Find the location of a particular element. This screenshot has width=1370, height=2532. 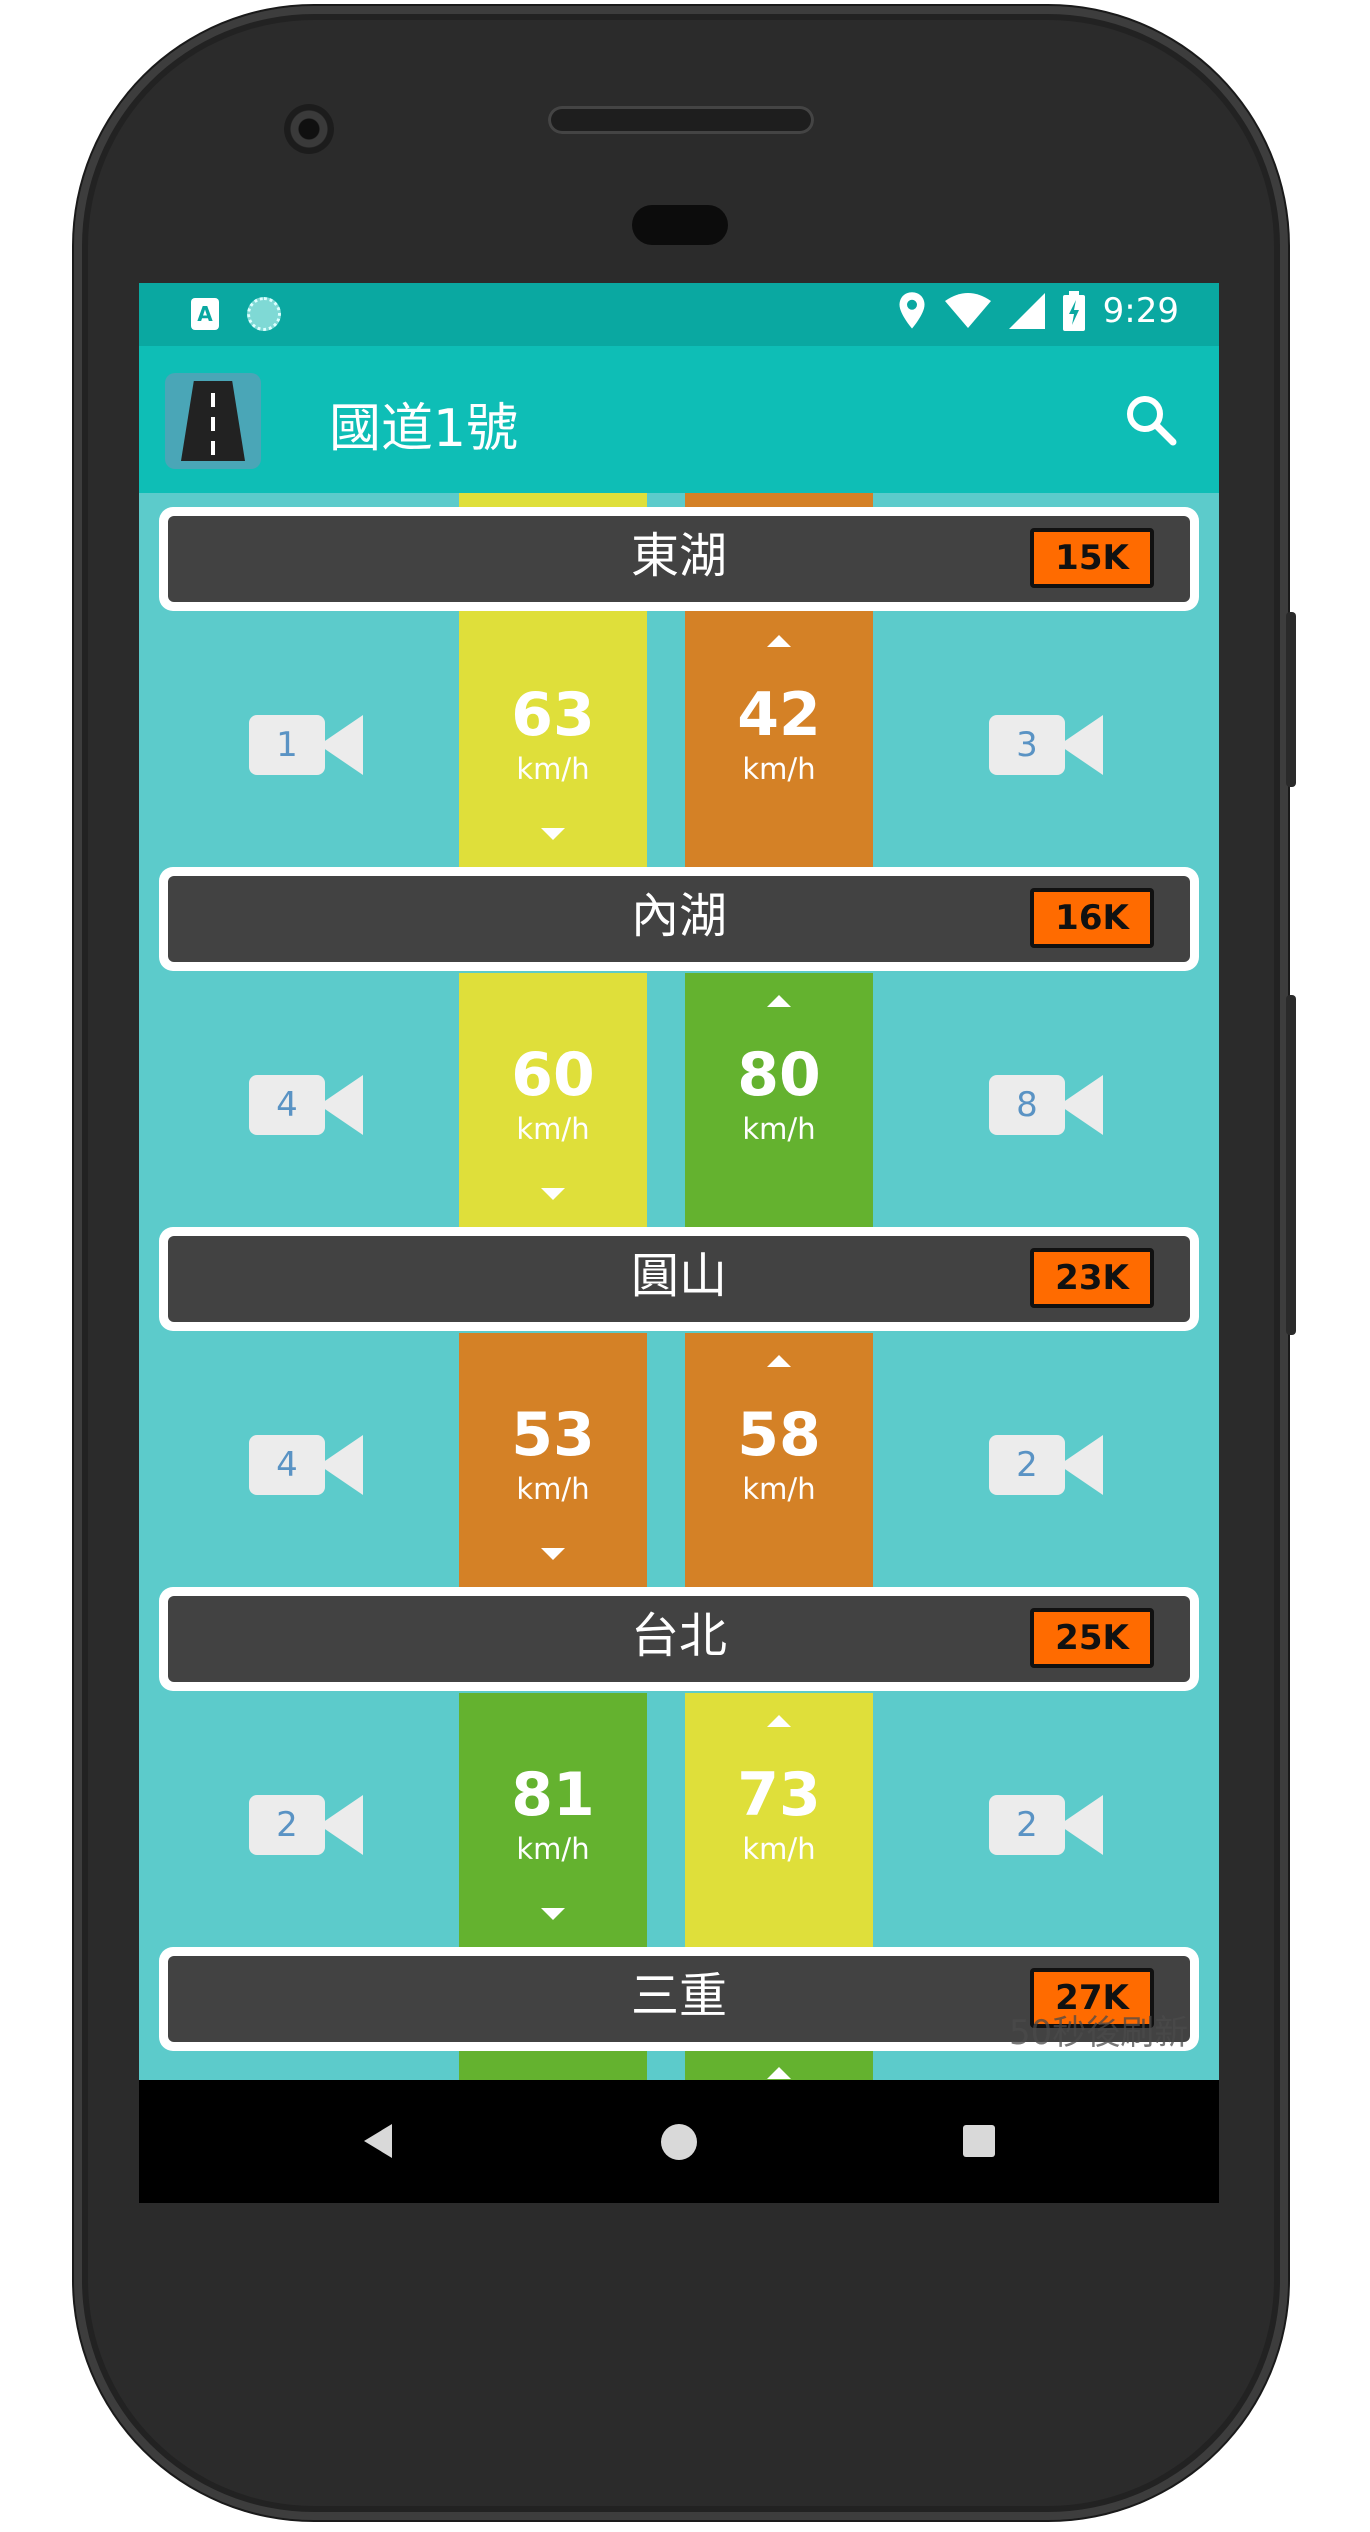

speed-value: 63 is located at coordinates (553, 715).